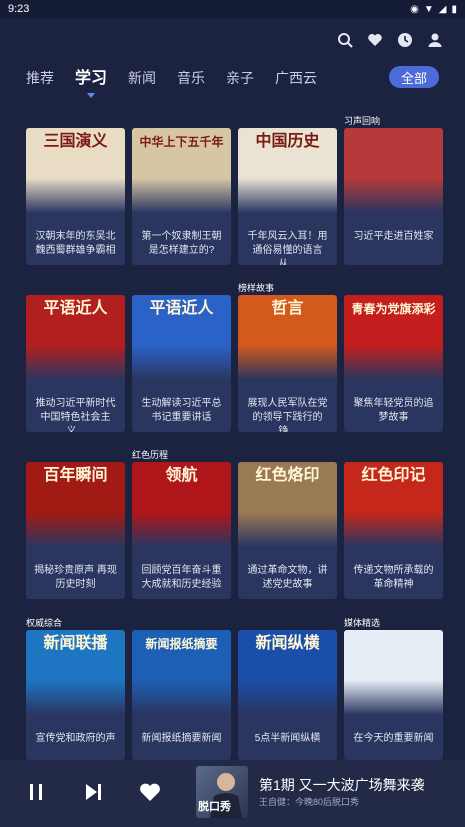 This screenshot has width=465, height=827. I want to click on album-description: 聚焦年轻党员的追梦故事, so click(393, 410).